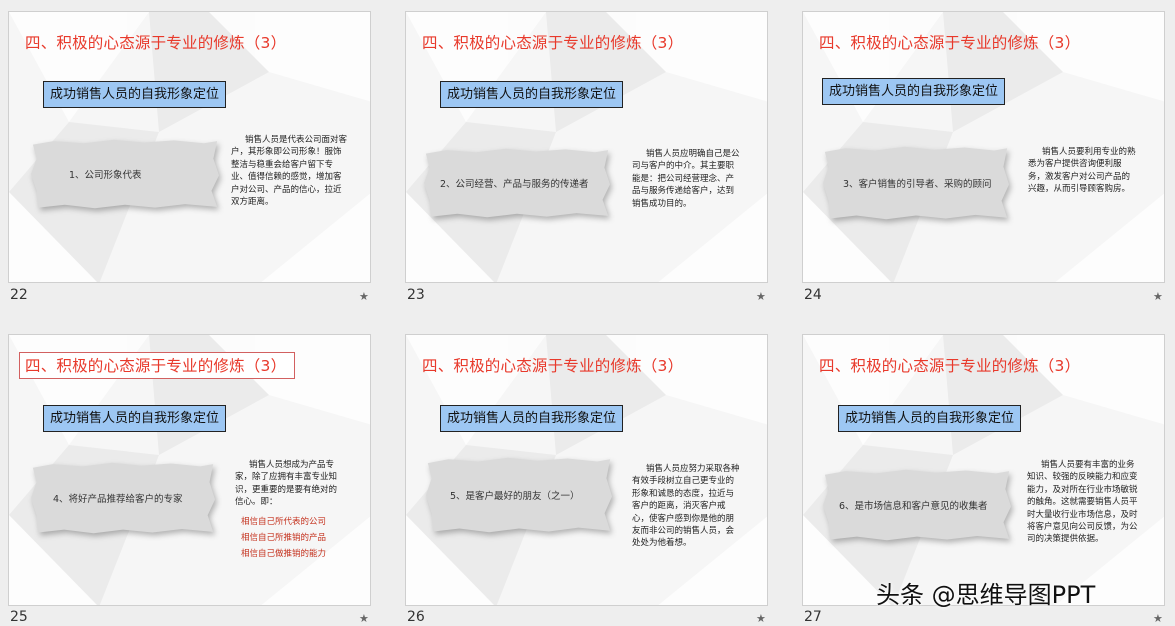 The height and width of the screenshot is (626, 1175). I want to click on torn-paper-card: 3、客户销售的引导者、采购的顾问, so click(916, 183).